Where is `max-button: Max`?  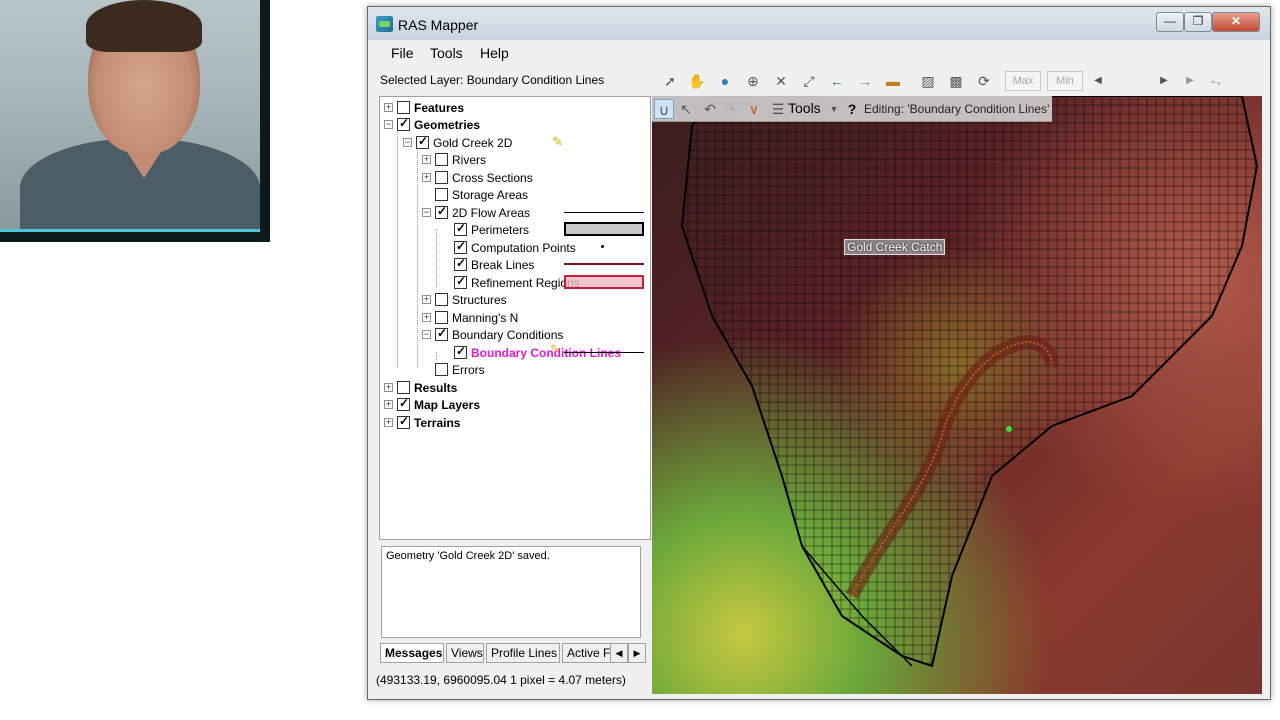
max-button: Max is located at coordinates (1023, 81).